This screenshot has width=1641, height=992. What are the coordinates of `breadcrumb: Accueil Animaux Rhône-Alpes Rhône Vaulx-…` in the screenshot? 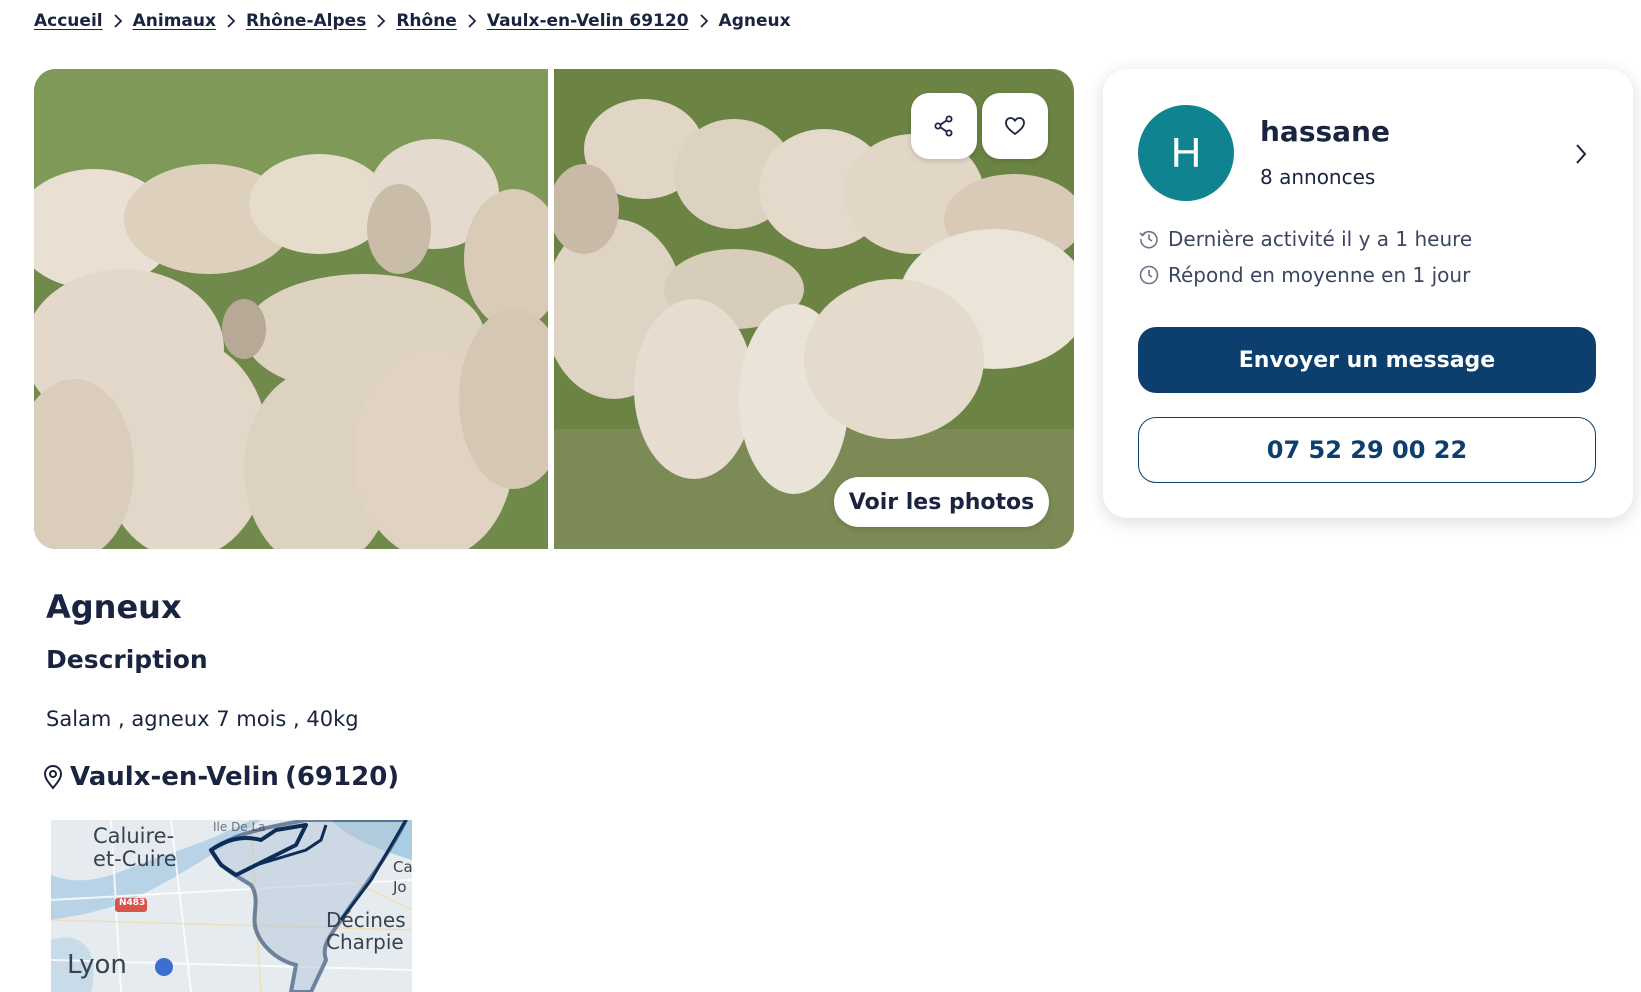 It's located at (412, 21).